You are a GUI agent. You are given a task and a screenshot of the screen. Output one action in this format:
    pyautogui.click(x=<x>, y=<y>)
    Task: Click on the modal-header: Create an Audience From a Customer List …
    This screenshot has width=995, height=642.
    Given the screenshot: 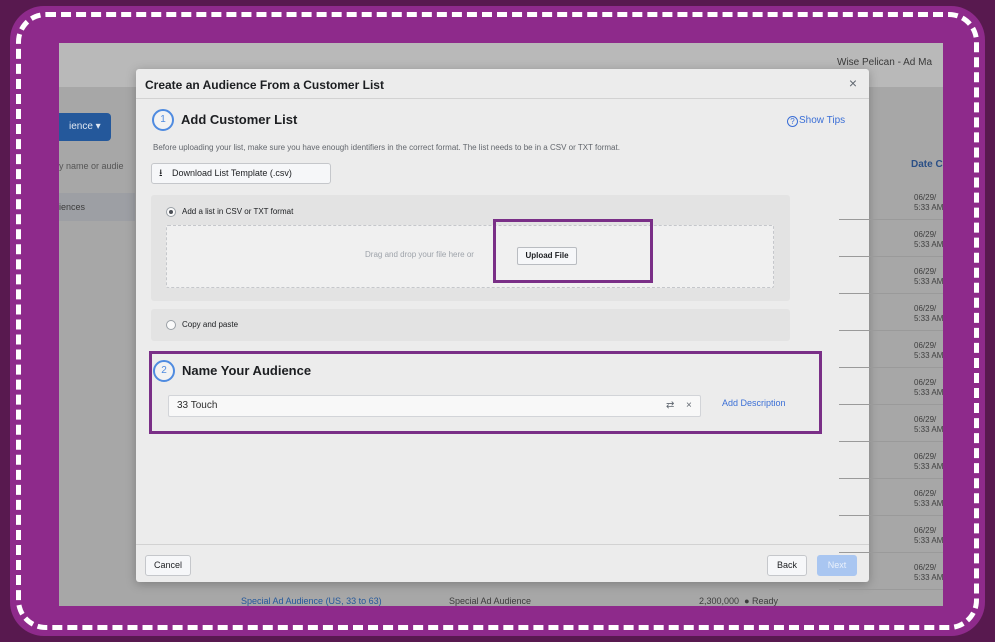 What is the action you would take?
    pyautogui.click(x=502, y=84)
    